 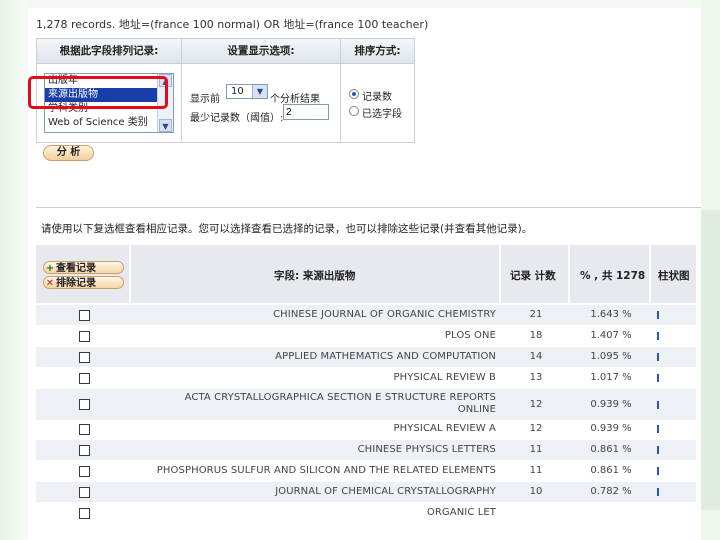 What do you see at coordinates (366, 513) in the screenshot?
I see `table-row: ORGANIC LET` at bounding box center [366, 513].